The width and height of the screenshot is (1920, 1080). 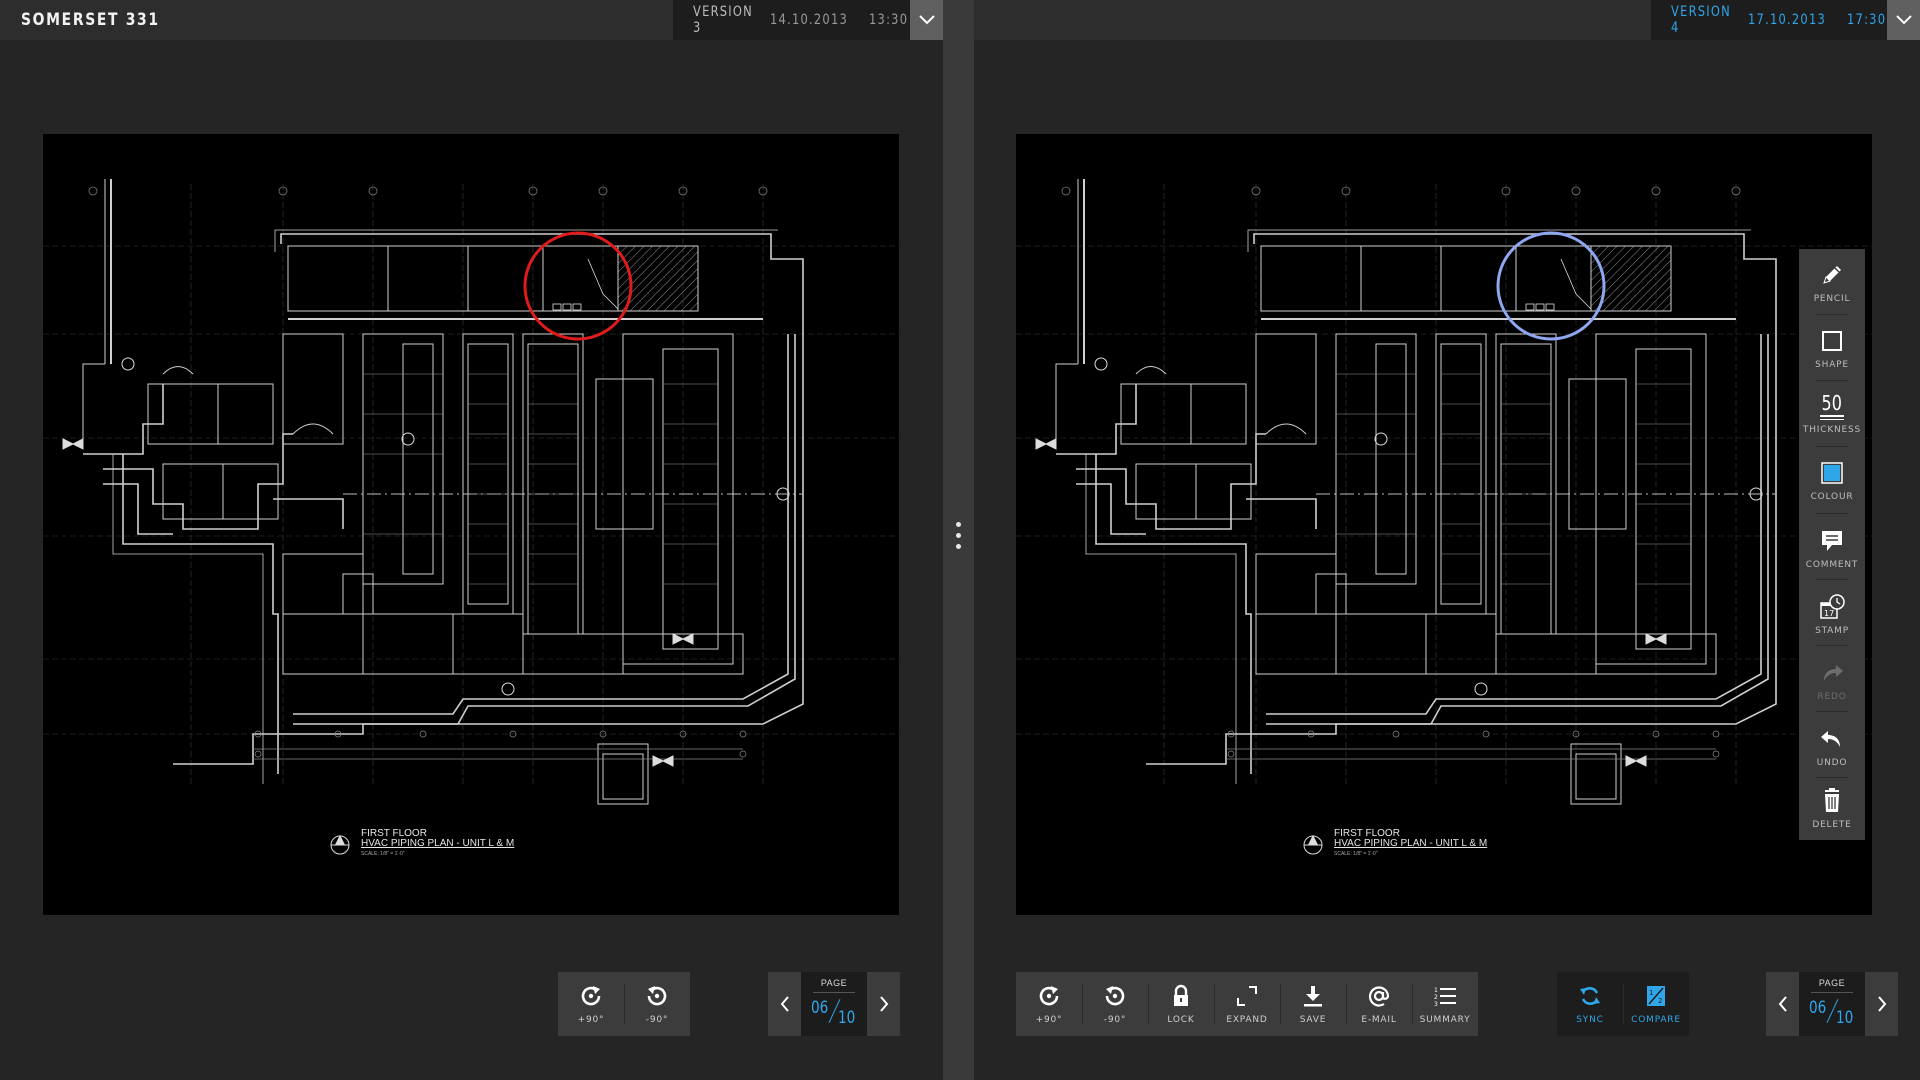 I want to click on save-label: SAVE, so click(x=1313, y=1020).